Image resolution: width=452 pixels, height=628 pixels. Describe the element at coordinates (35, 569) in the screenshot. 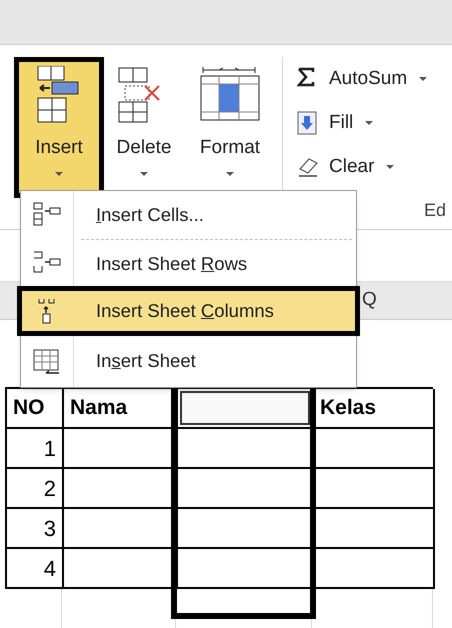

I see `number-cell: 4` at that location.